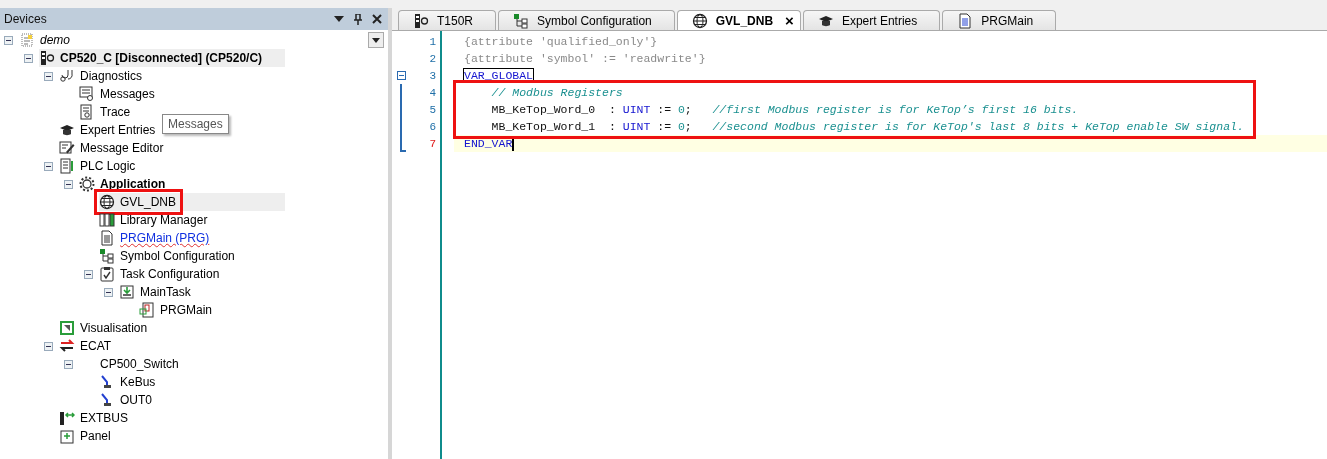 The width and height of the screenshot is (1327, 459). What do you see at coordinates (498, 75) in the screenshot?
I see `code-line: VAR_GLOBAL` at bounding box center [498, 75].